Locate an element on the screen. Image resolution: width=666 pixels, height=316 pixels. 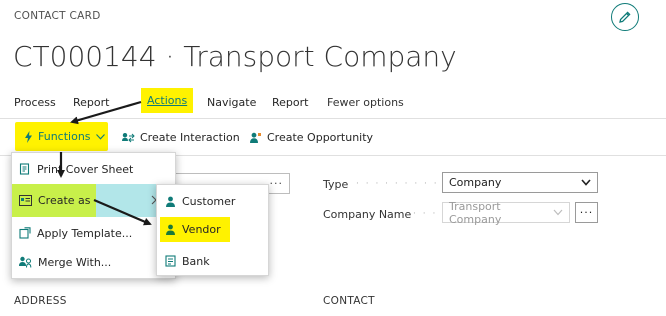
merge-icon is located at coordinates (25, 262).